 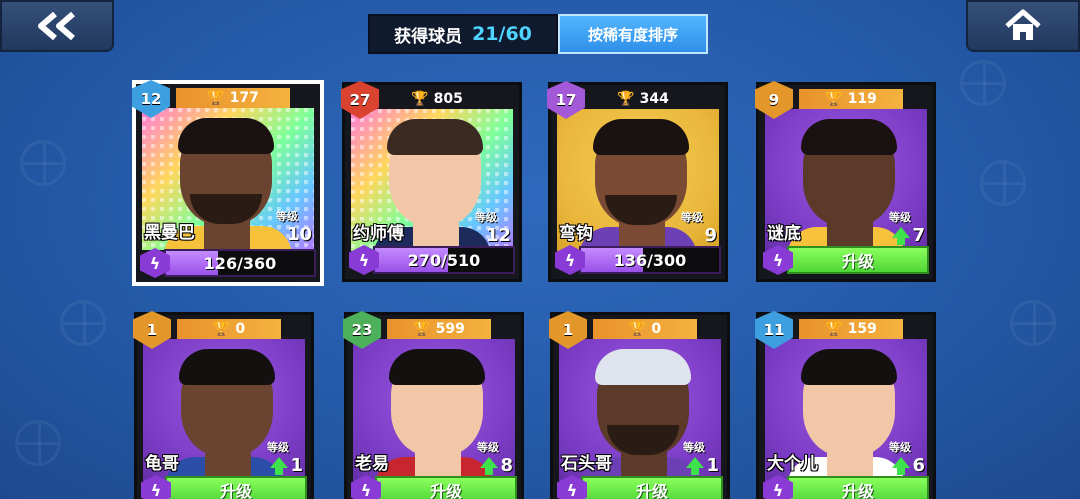 I want to click on back-button, so click(x=57, y=26).